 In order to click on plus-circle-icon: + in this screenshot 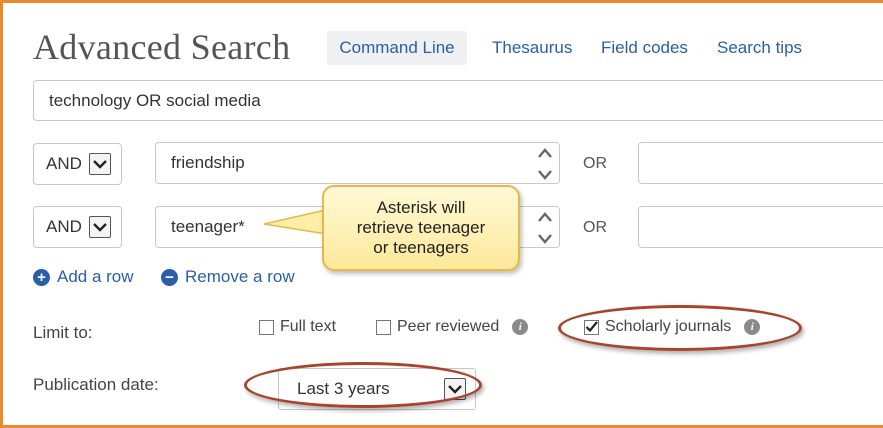, I will do `click(41, 277)`.